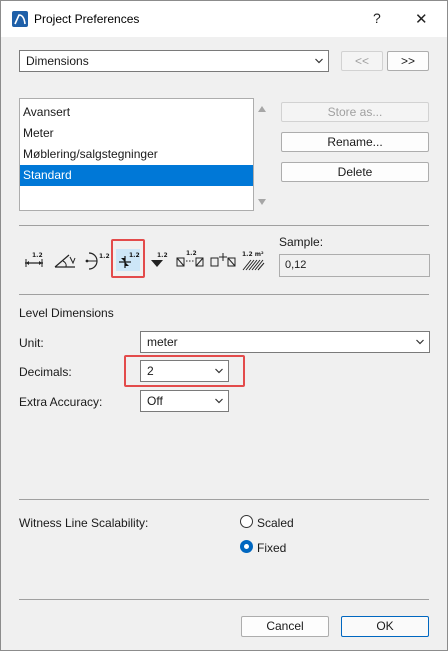 The height and width of the screenshot is (651, 448). I want to click on window-title: Project Preferences, so click(87, 19).